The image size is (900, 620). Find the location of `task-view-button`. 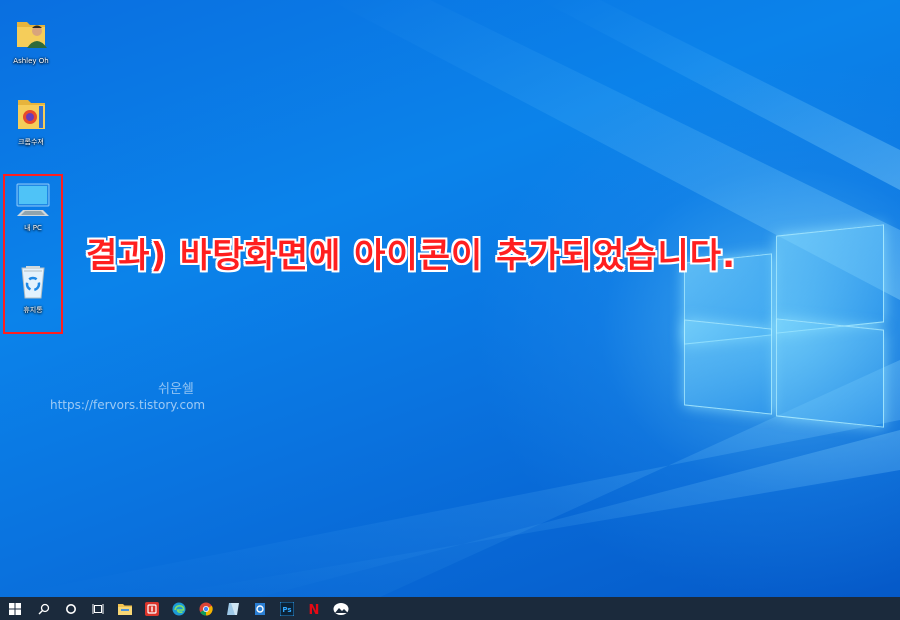

task-view-button is located at coordinates (97, 608).